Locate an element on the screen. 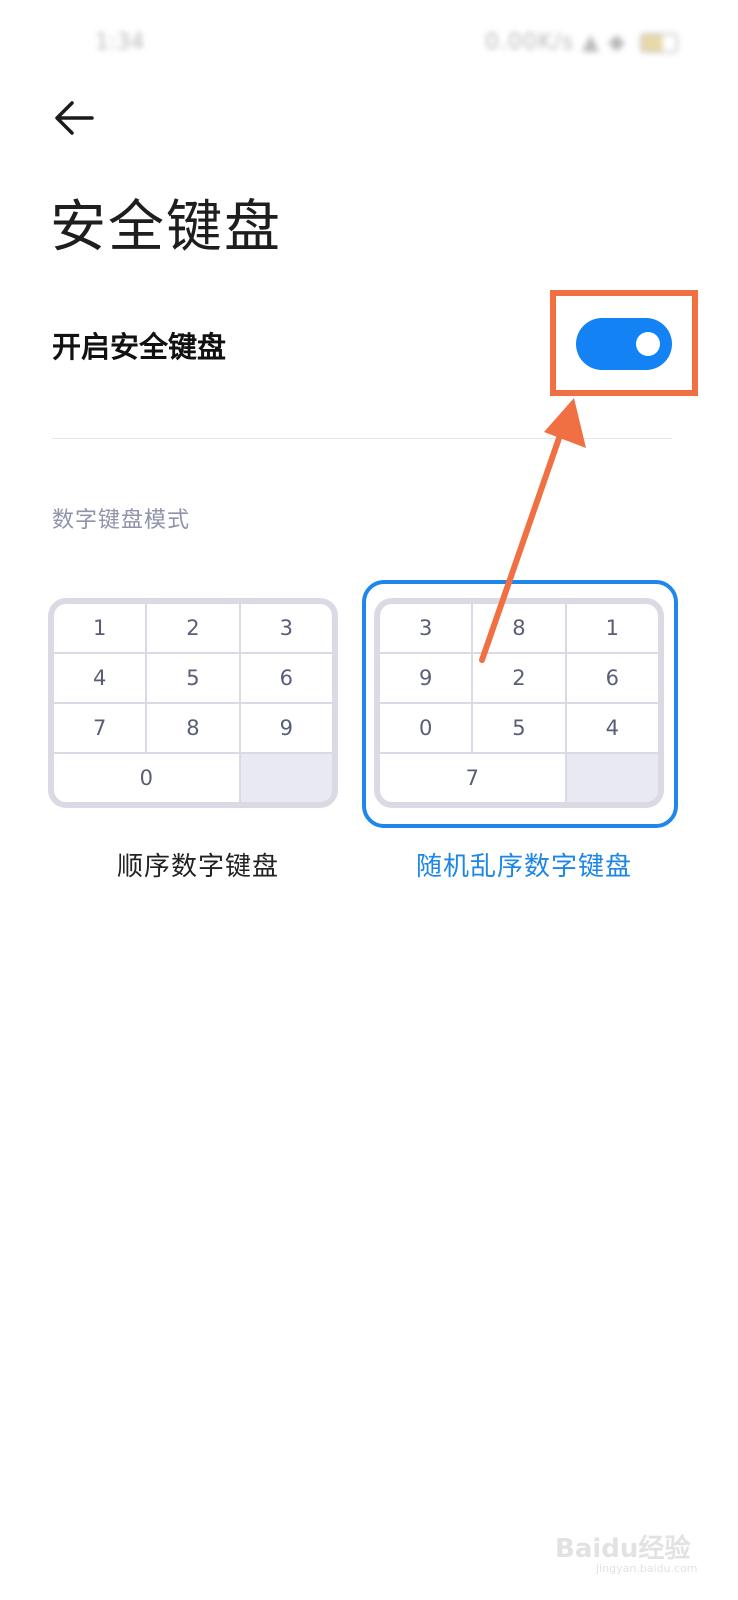 This screenshot has width=738, height=1600. section-header: 数字键盘模式 is located at coordinates (121, 520).